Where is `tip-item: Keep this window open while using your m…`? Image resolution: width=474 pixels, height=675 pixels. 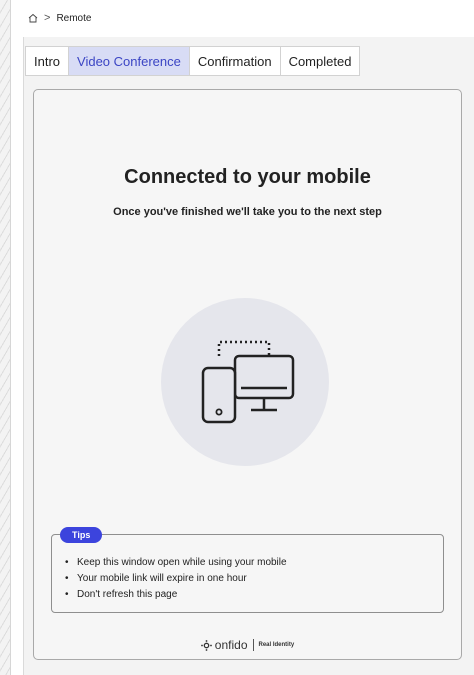 tip-item: Keep this window open while using your m… is located at coordinates (176, 563).